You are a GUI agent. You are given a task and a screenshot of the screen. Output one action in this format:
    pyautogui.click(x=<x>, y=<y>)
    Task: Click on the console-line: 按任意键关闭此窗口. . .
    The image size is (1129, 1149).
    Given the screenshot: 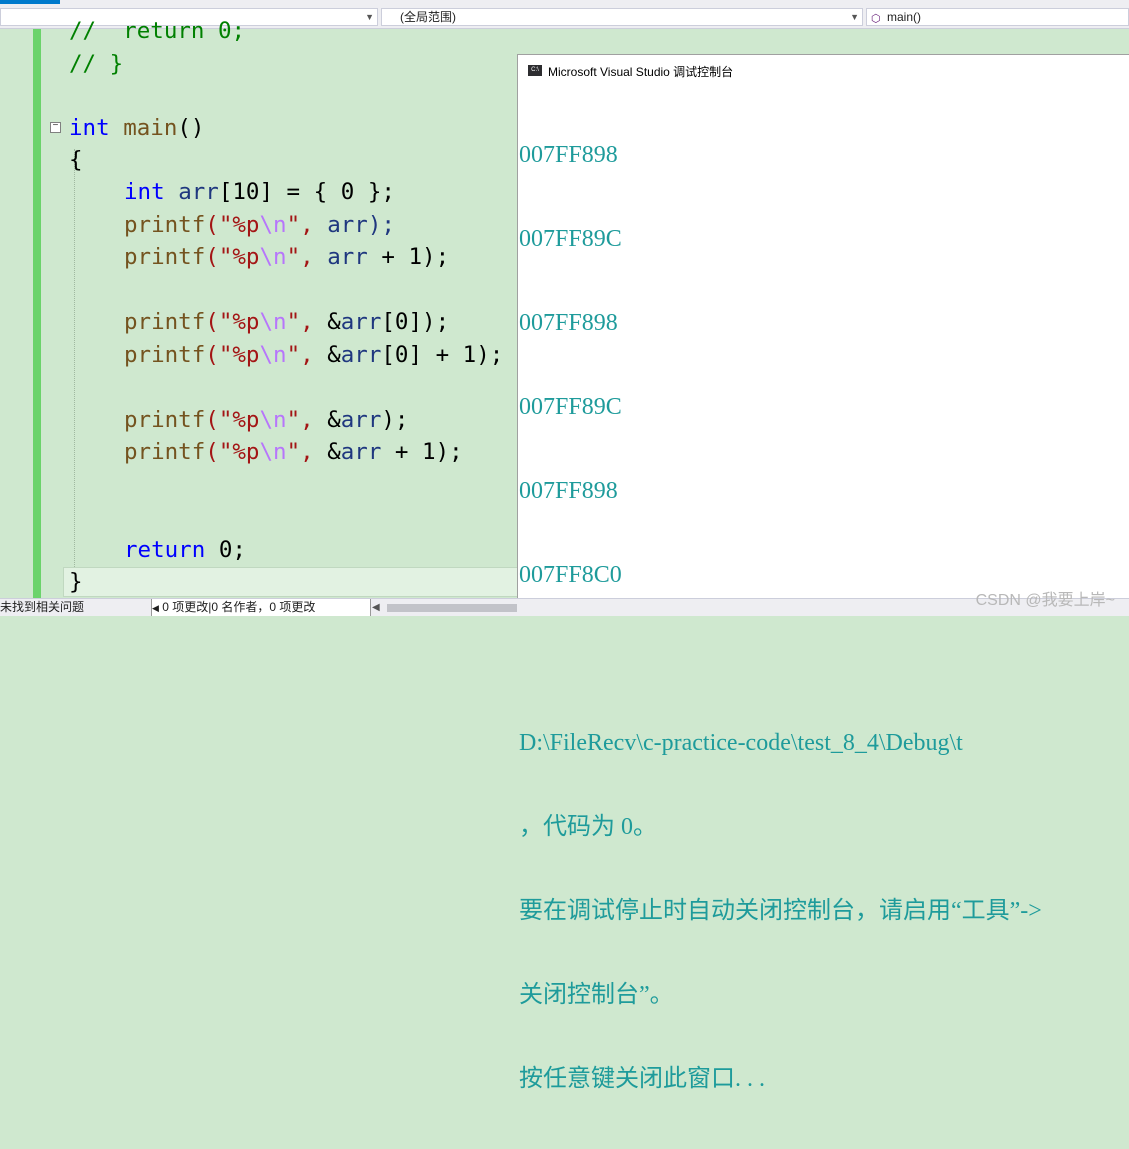 What is the action you would take?
    pyautogui.click(x=642, y=1079)
    